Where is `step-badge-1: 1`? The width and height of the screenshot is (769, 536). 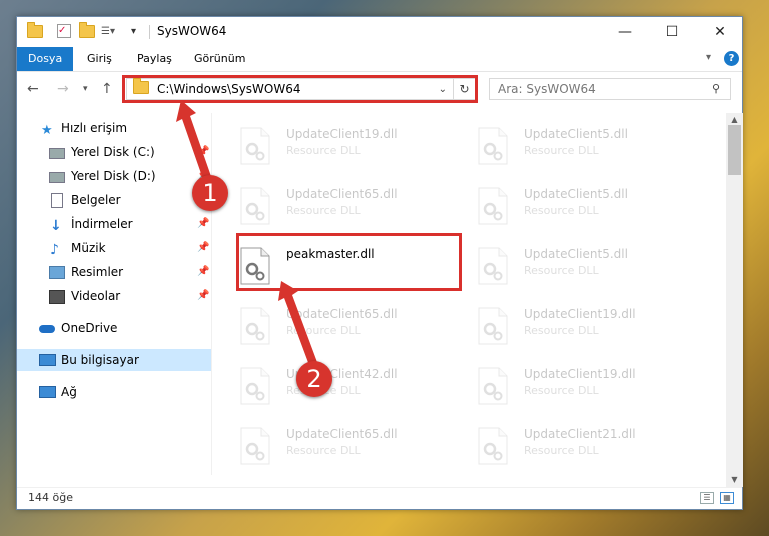 step-badge-1: 1 is located at coordinates (210, 193).